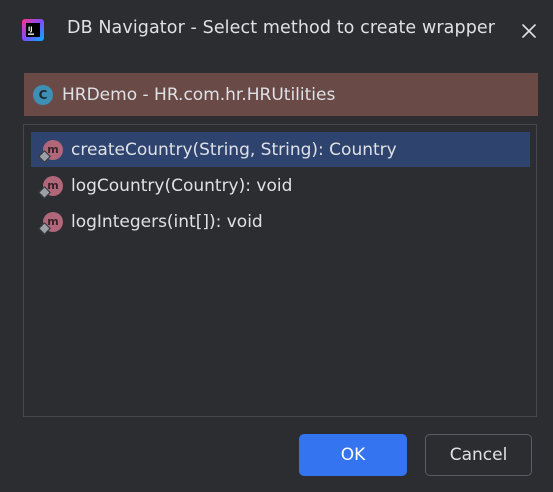 Image resolution: width=553 pixels, height=492 pixels. Describe the element at coordinates (529, 31) in the screenshot. I see `close-icon` at that location.